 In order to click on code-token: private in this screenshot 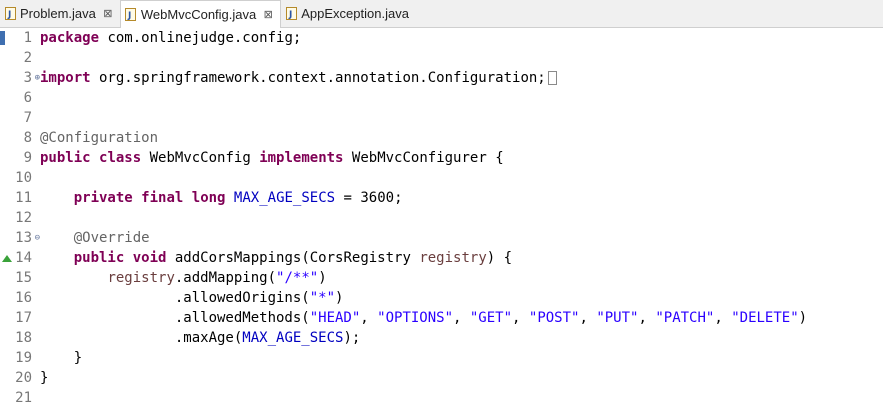, I will do `click(103, 198)`.